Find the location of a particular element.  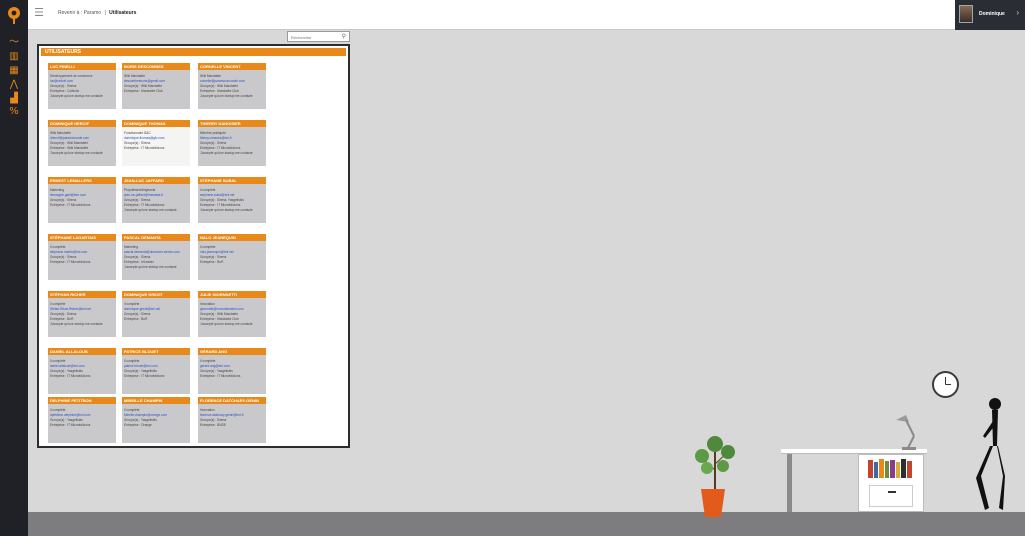

breadcrumb-back-link: Revenir à : Paramo is located at coordinates (79, 13).